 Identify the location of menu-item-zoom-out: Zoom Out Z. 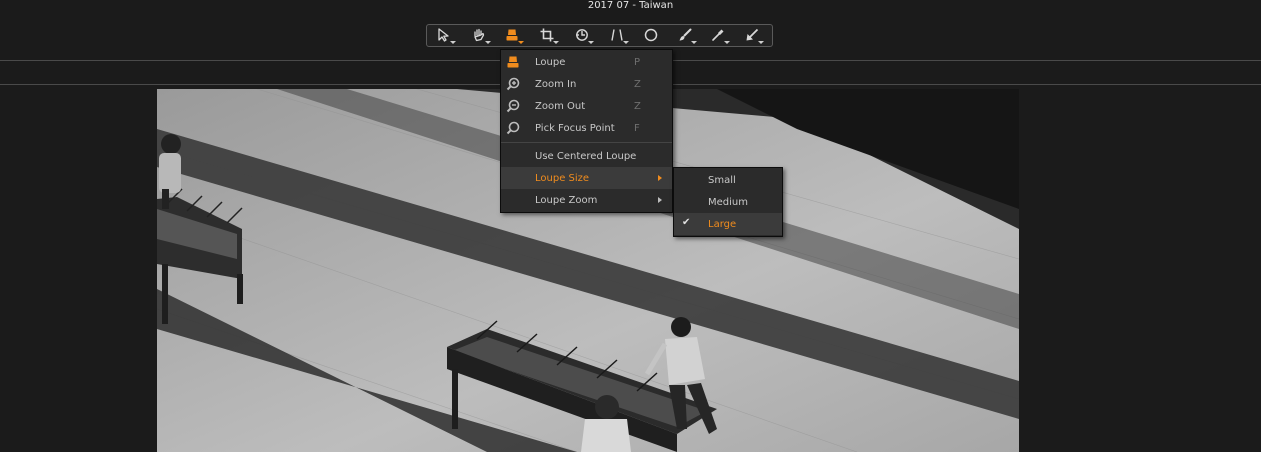
(586, 106).